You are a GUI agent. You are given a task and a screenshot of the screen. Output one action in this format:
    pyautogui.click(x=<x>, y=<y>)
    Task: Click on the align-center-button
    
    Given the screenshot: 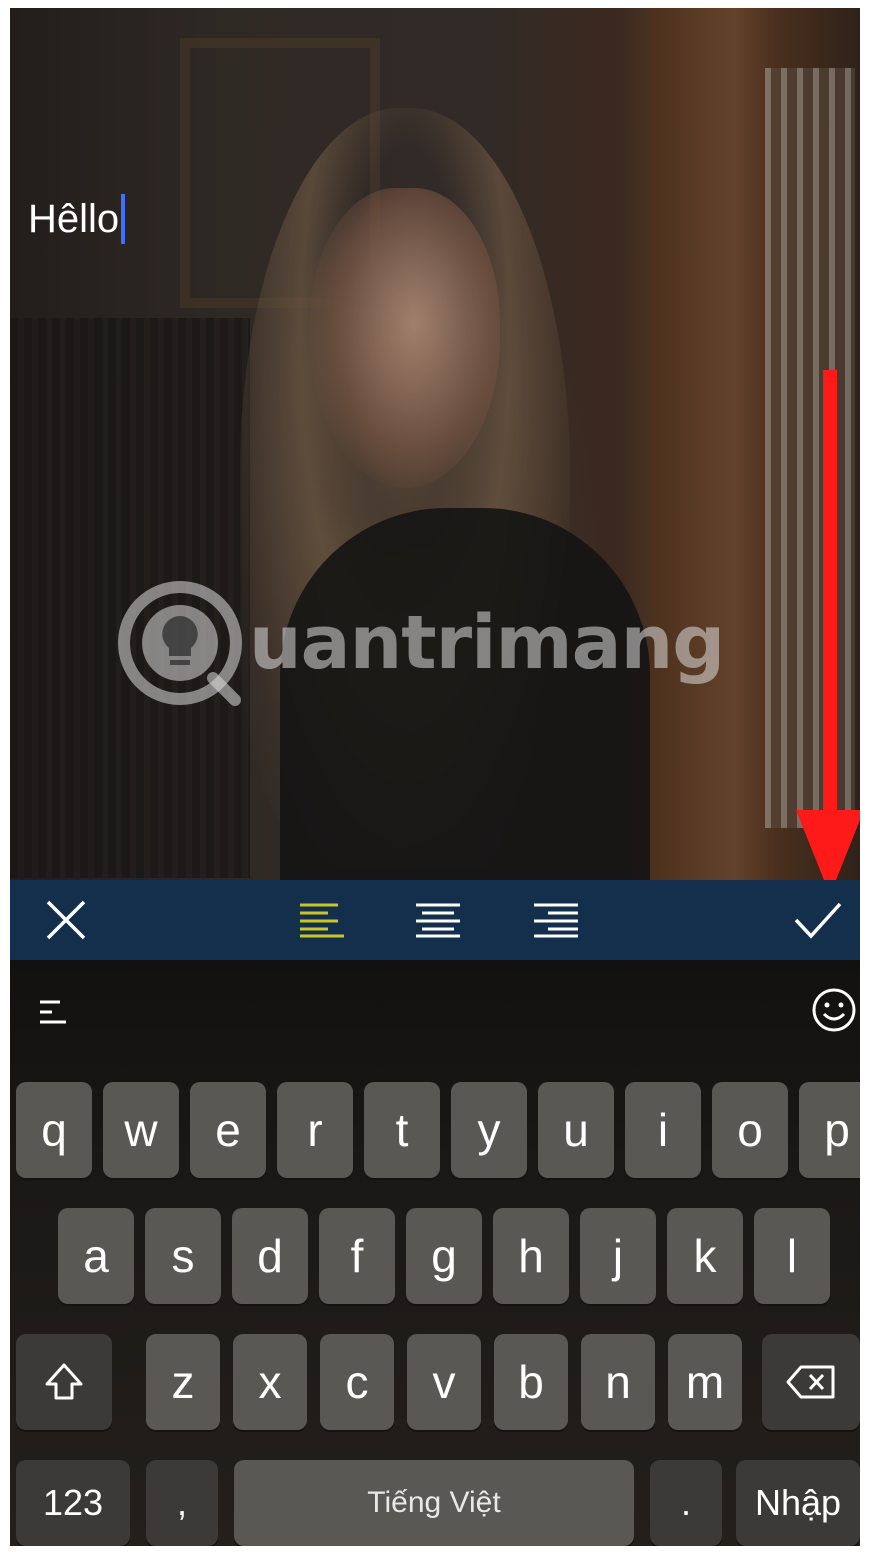 What is the action you would take?
    pyautogui.click(x=438, y=920)
    